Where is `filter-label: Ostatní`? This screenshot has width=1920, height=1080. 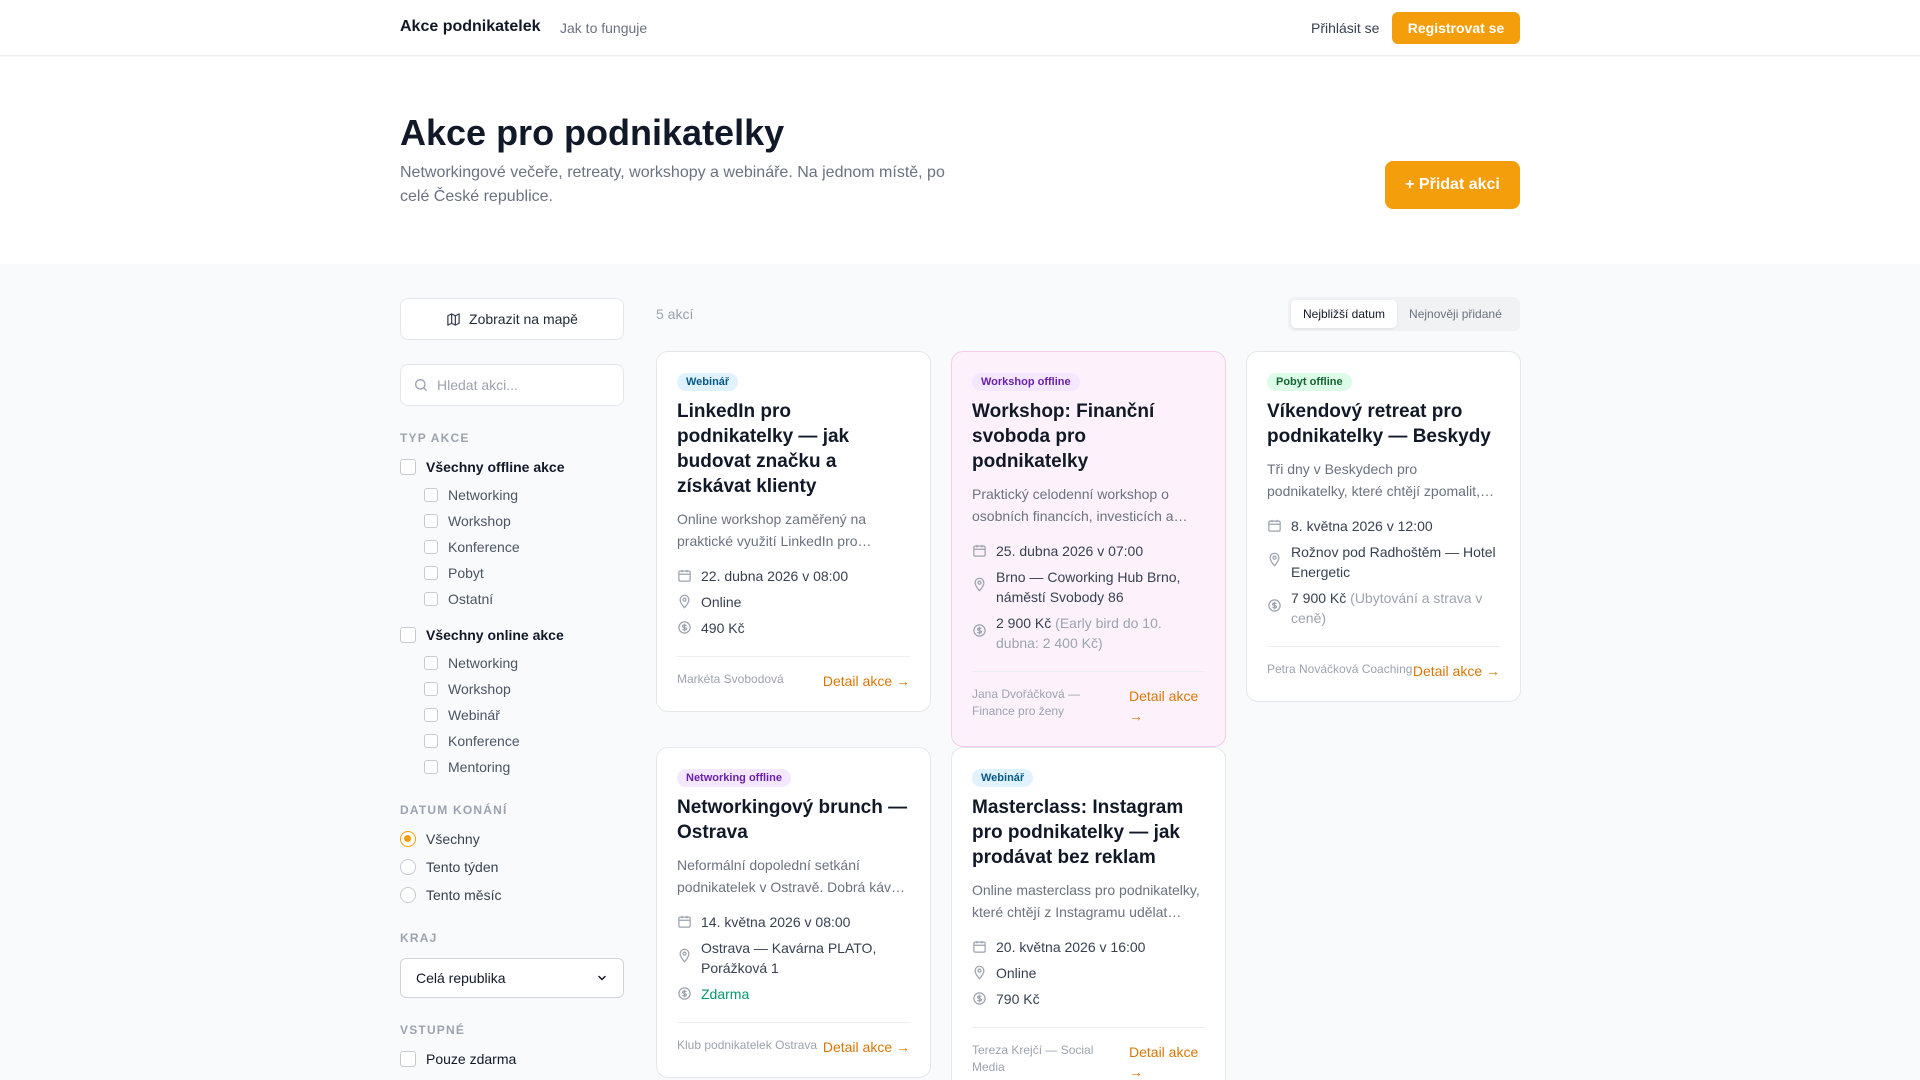
filter-label: Ostatní is located at coordinates (471, 599).